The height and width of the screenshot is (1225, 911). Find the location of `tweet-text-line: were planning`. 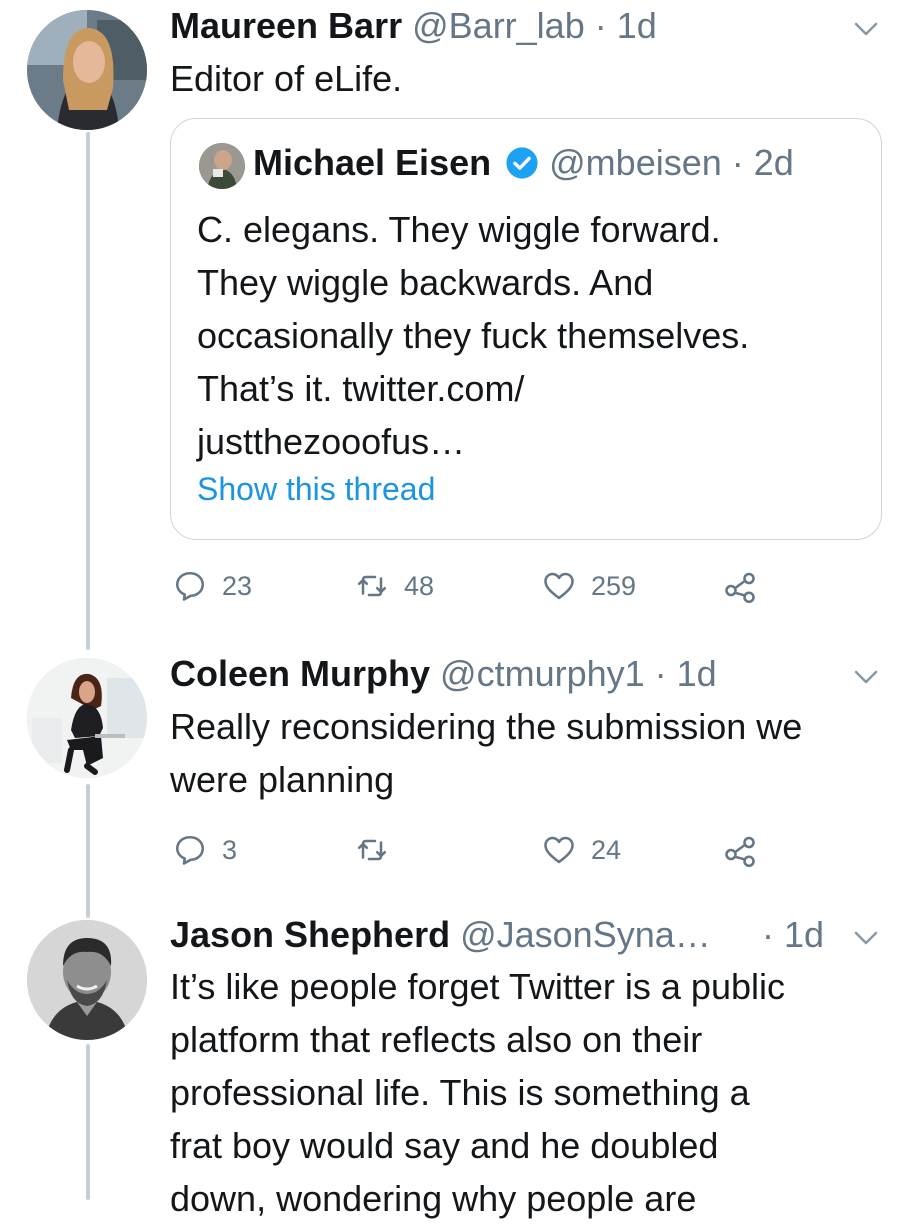

tweet-text-line: were planning is located at coordinates (282, 779).